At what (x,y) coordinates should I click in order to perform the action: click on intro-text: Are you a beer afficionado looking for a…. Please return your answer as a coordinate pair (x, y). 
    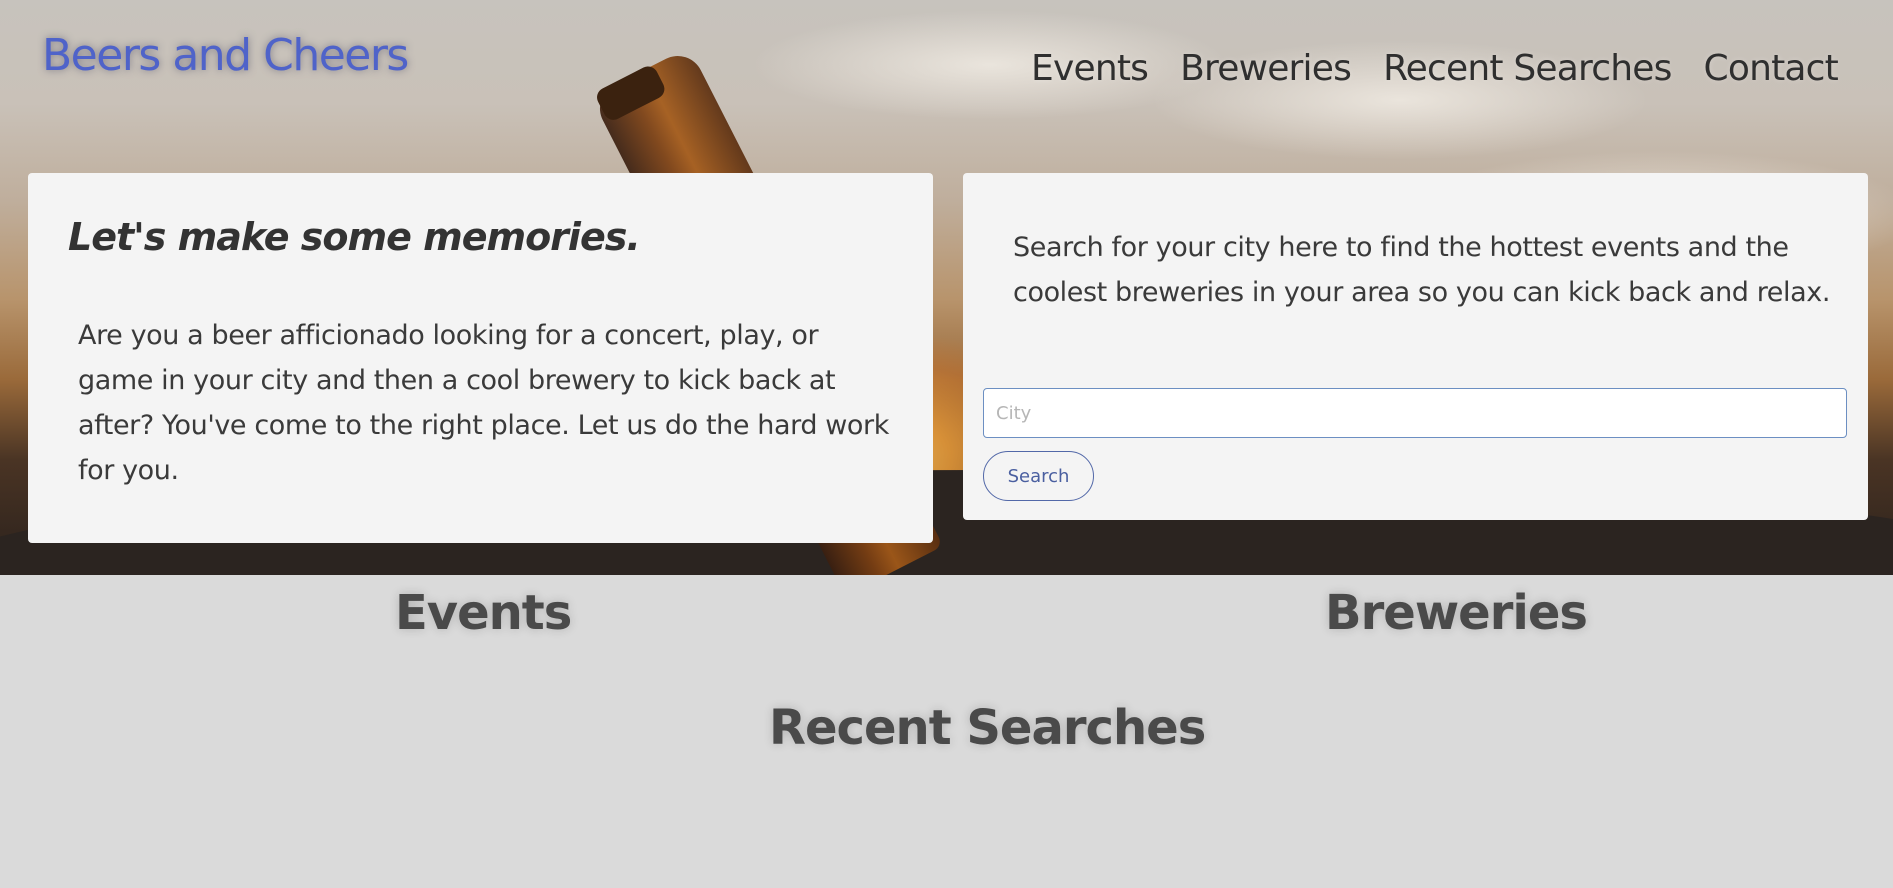
    Looking at the image, I should click on (483, 403).